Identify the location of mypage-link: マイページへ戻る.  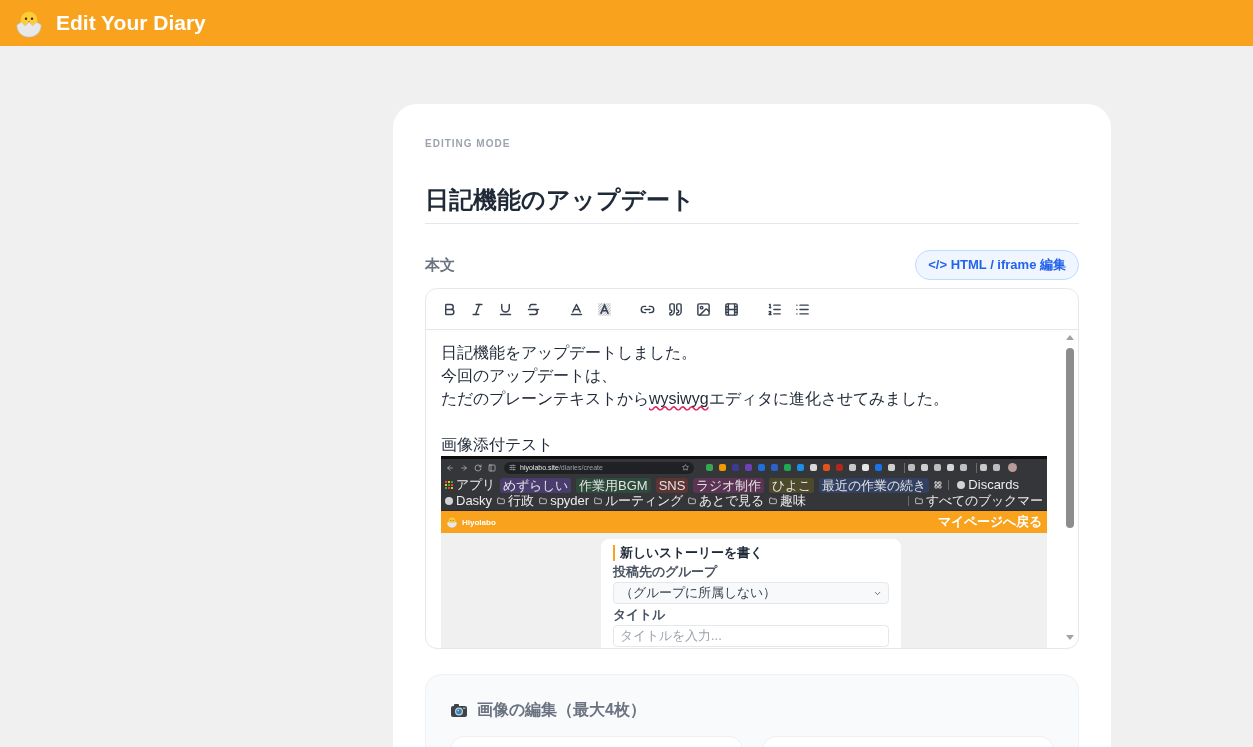
(990, 522).